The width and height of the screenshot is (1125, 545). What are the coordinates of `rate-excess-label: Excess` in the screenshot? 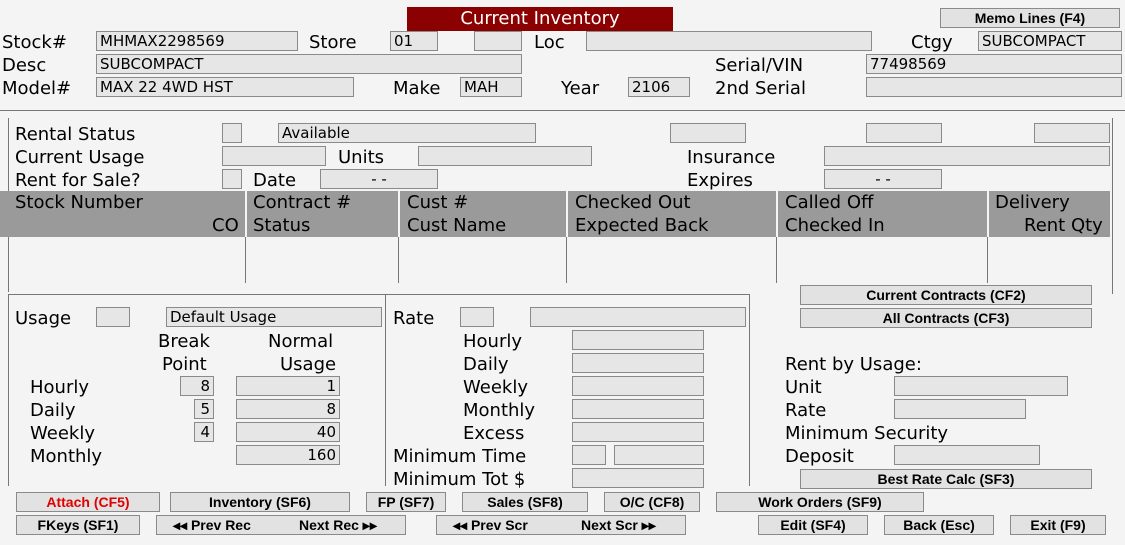 It's located at (494, 433).